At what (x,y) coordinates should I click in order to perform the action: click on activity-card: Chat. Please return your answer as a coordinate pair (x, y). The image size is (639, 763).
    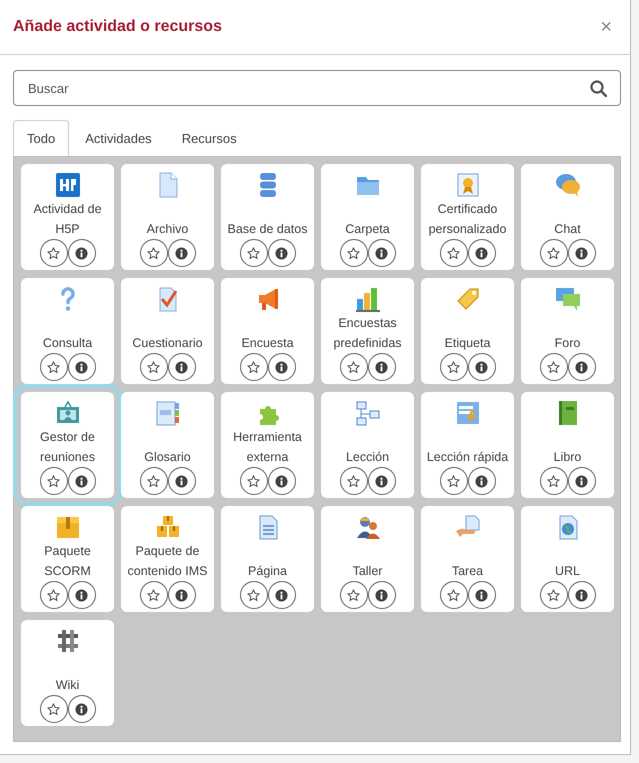
    Looking at the image, I should click on (567, 217).